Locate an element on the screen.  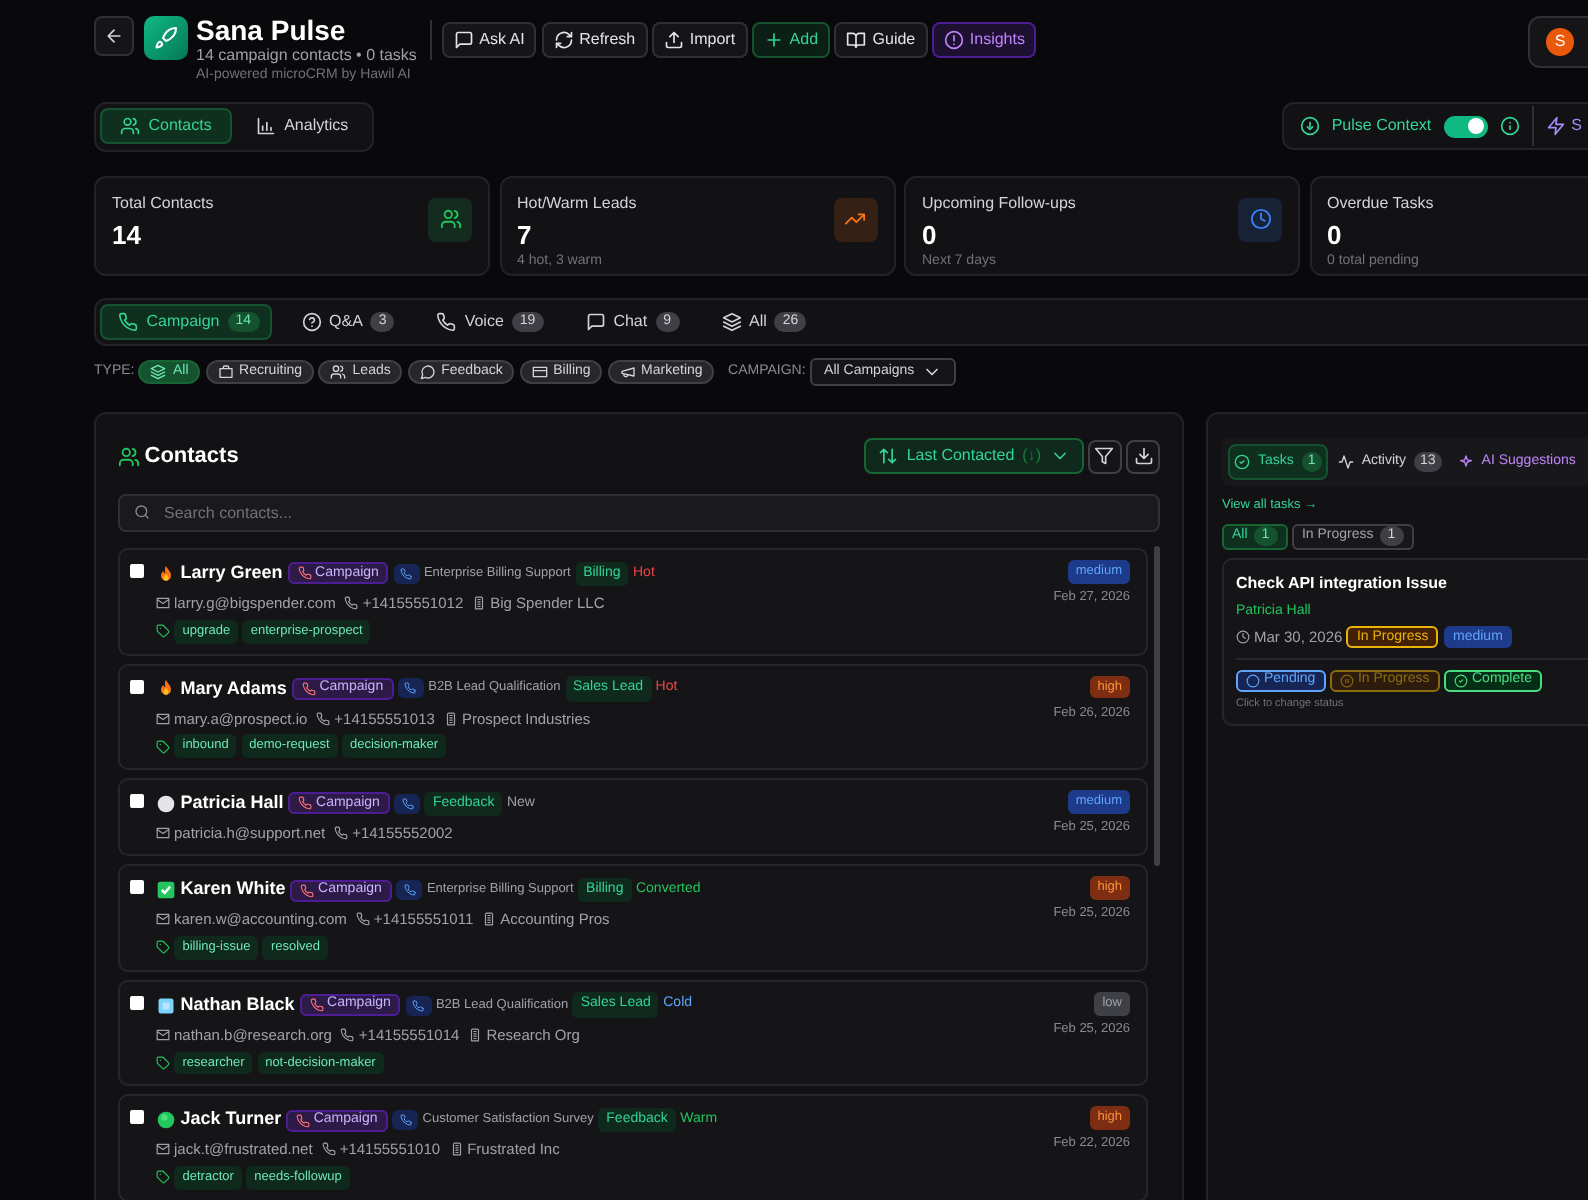
sort-direction: (↓) is located at coordinates (1031, 456).